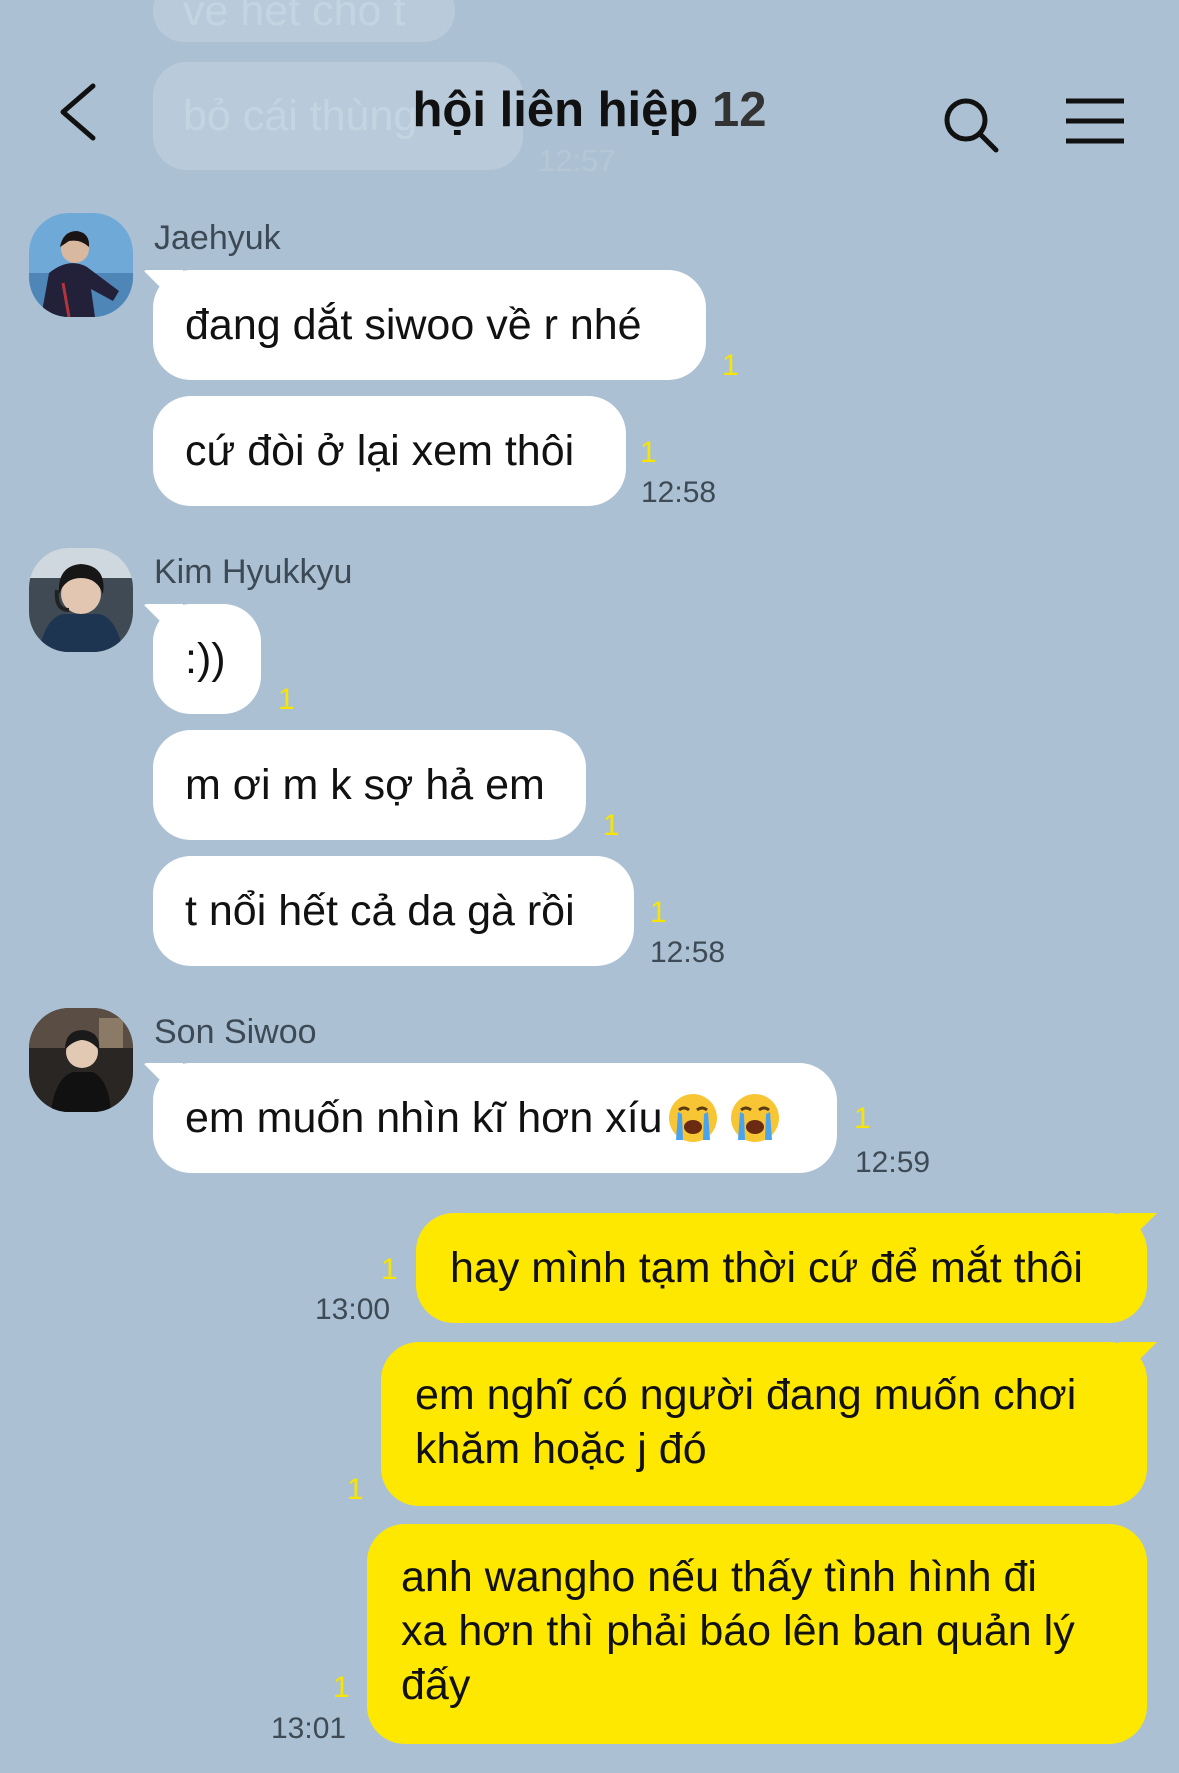 Image resolution: width=1179 pixels, height=1773 pixels. What do you see at coordinates (413, 325) in the screenshot?
I see `message-text: đang dắt siwoo về r nhé` at bounding box center [413, 325].